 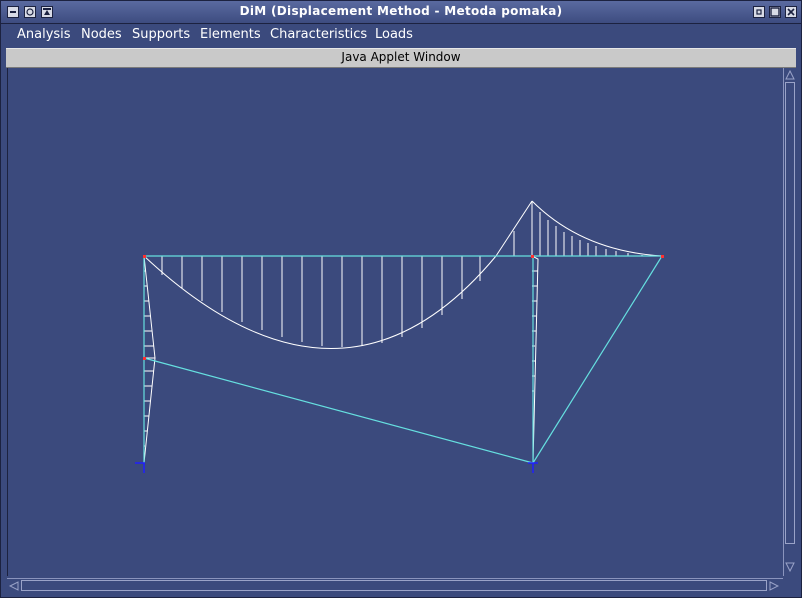 What do you see at coordinates (789, 585) in the screenshot?
I see `scrollbar-corner` at bounding box center [789, 585].